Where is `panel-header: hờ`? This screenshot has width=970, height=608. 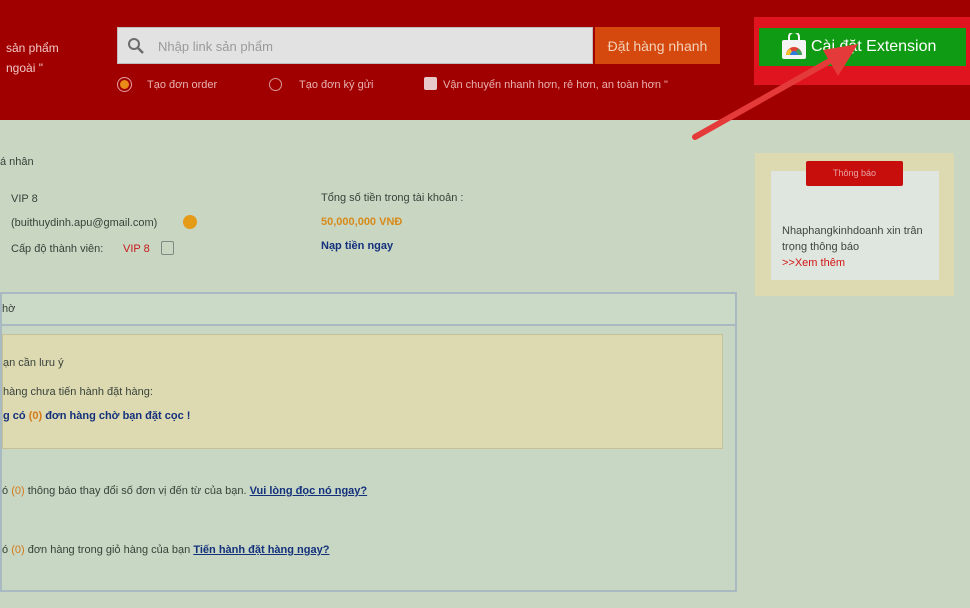
panel-header: hờ is located at coordinates (368, 310).